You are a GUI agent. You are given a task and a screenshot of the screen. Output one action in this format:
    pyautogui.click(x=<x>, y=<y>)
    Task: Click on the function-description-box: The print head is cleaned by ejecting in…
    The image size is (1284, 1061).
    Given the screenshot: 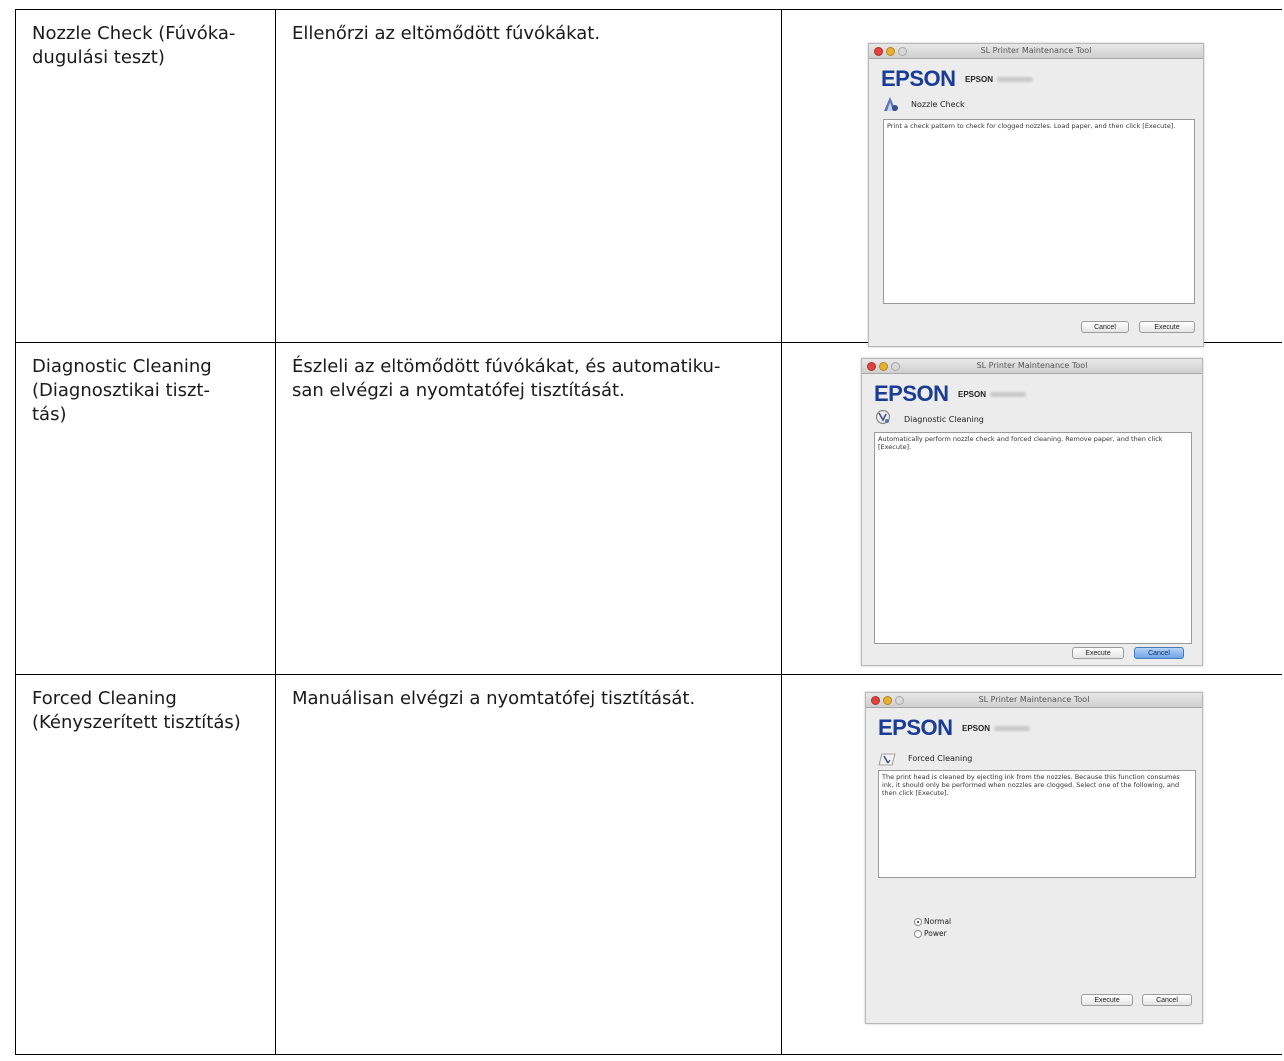 What is the action you would take?
    pyautogui.click(x=1037, y=824)
    